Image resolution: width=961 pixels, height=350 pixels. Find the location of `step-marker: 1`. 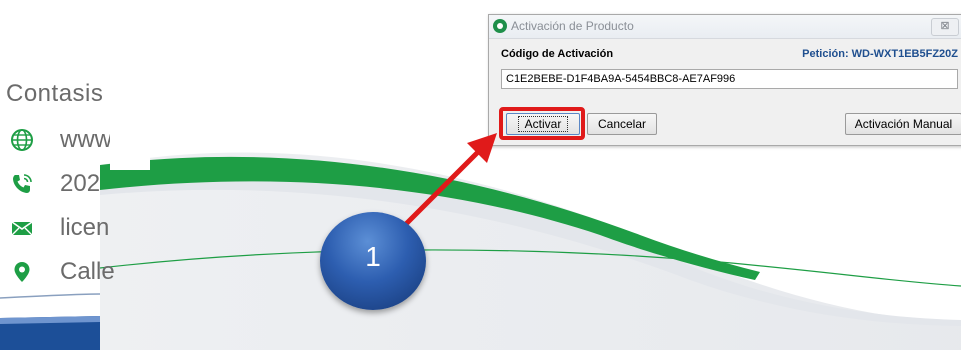

step-marker: 1 is located at coordinates (373, 261).